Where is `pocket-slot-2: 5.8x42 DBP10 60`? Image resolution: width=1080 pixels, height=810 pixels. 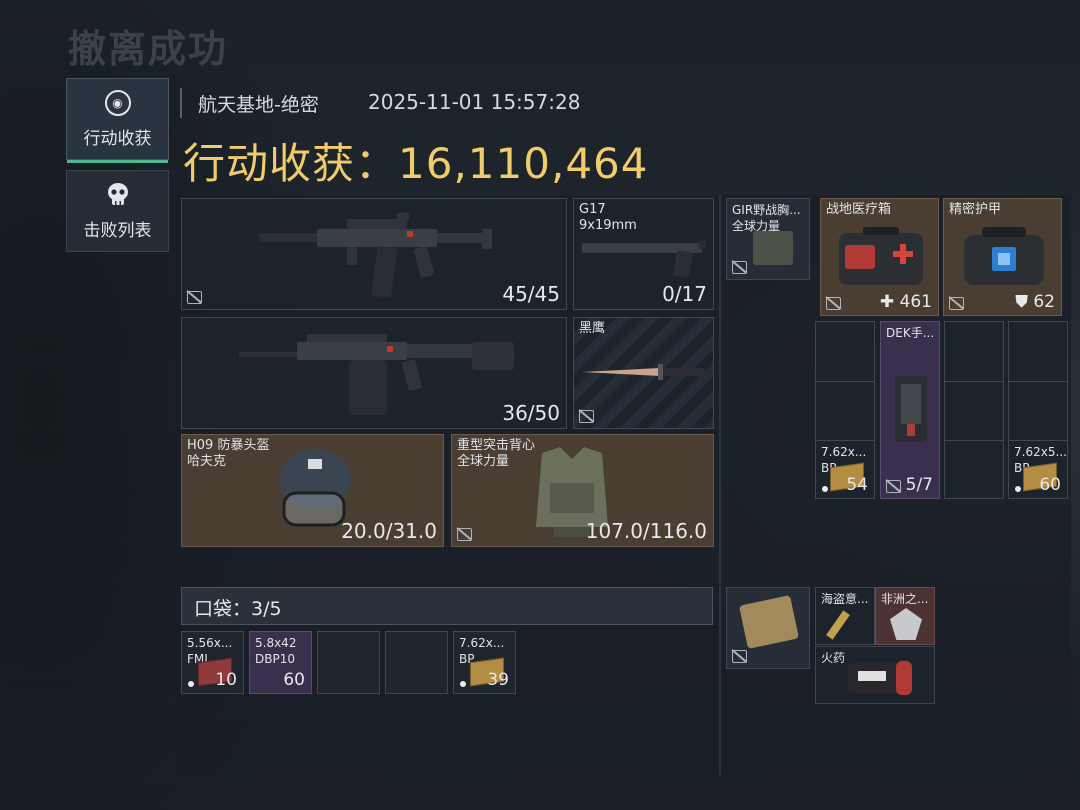 pocket-slot-2: 5.8x42 DBP10 60 is located at coordinates (280, 662).